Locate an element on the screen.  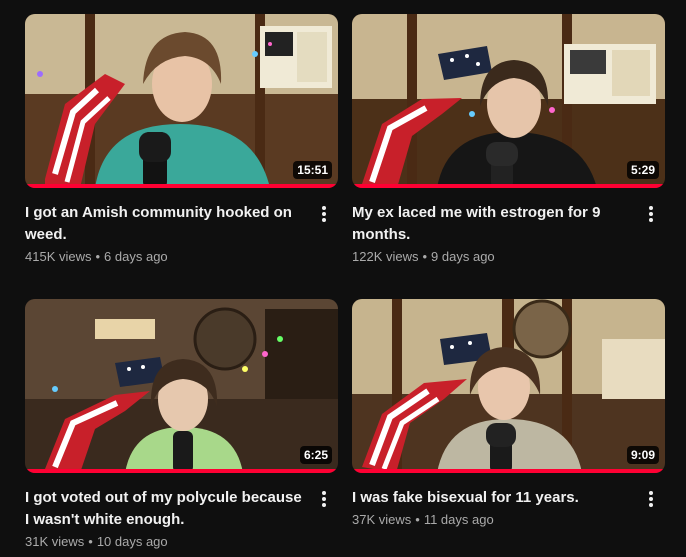
duration-badge: 15:51 is located at coordinates (312, 170).